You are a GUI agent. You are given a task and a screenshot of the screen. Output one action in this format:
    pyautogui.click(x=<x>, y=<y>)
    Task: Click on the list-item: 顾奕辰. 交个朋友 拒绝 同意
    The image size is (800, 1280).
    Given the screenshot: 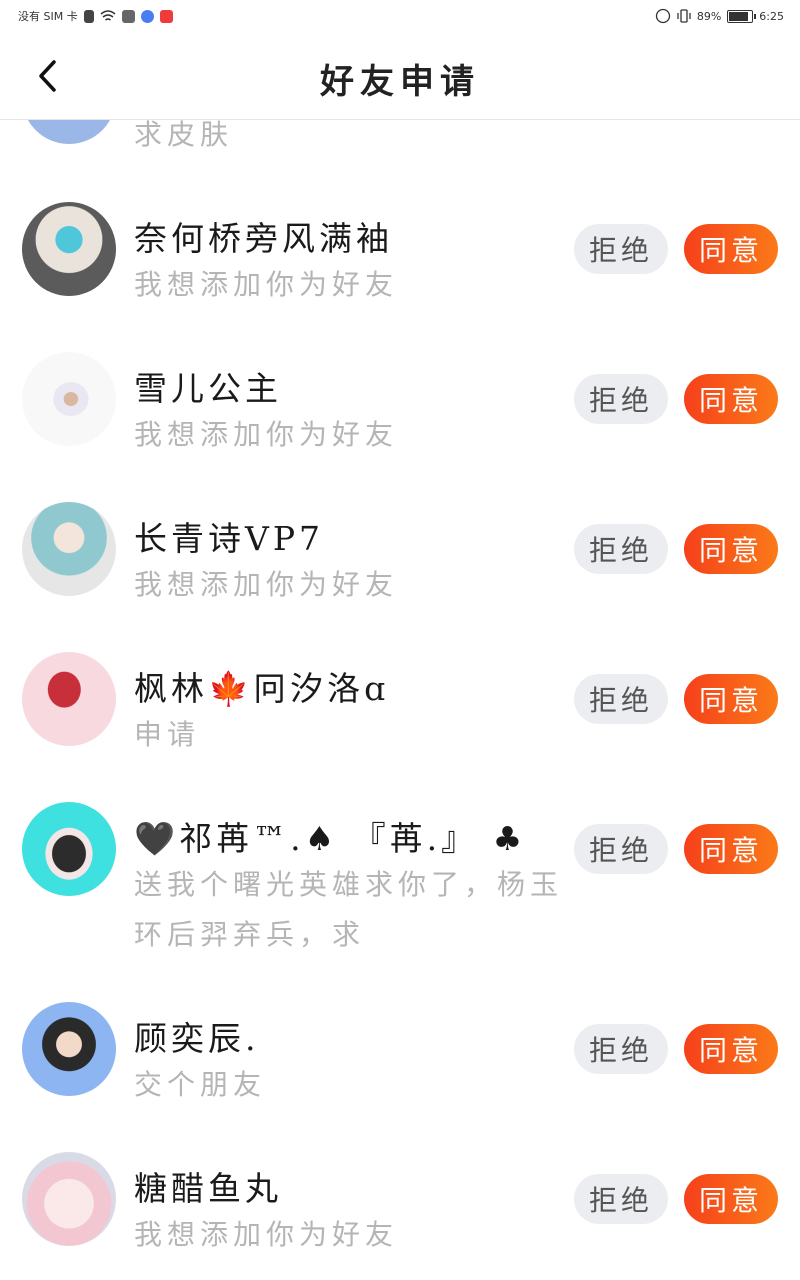 What is the action you would take?
    pyautogui.click(x=400, y=1075)
    